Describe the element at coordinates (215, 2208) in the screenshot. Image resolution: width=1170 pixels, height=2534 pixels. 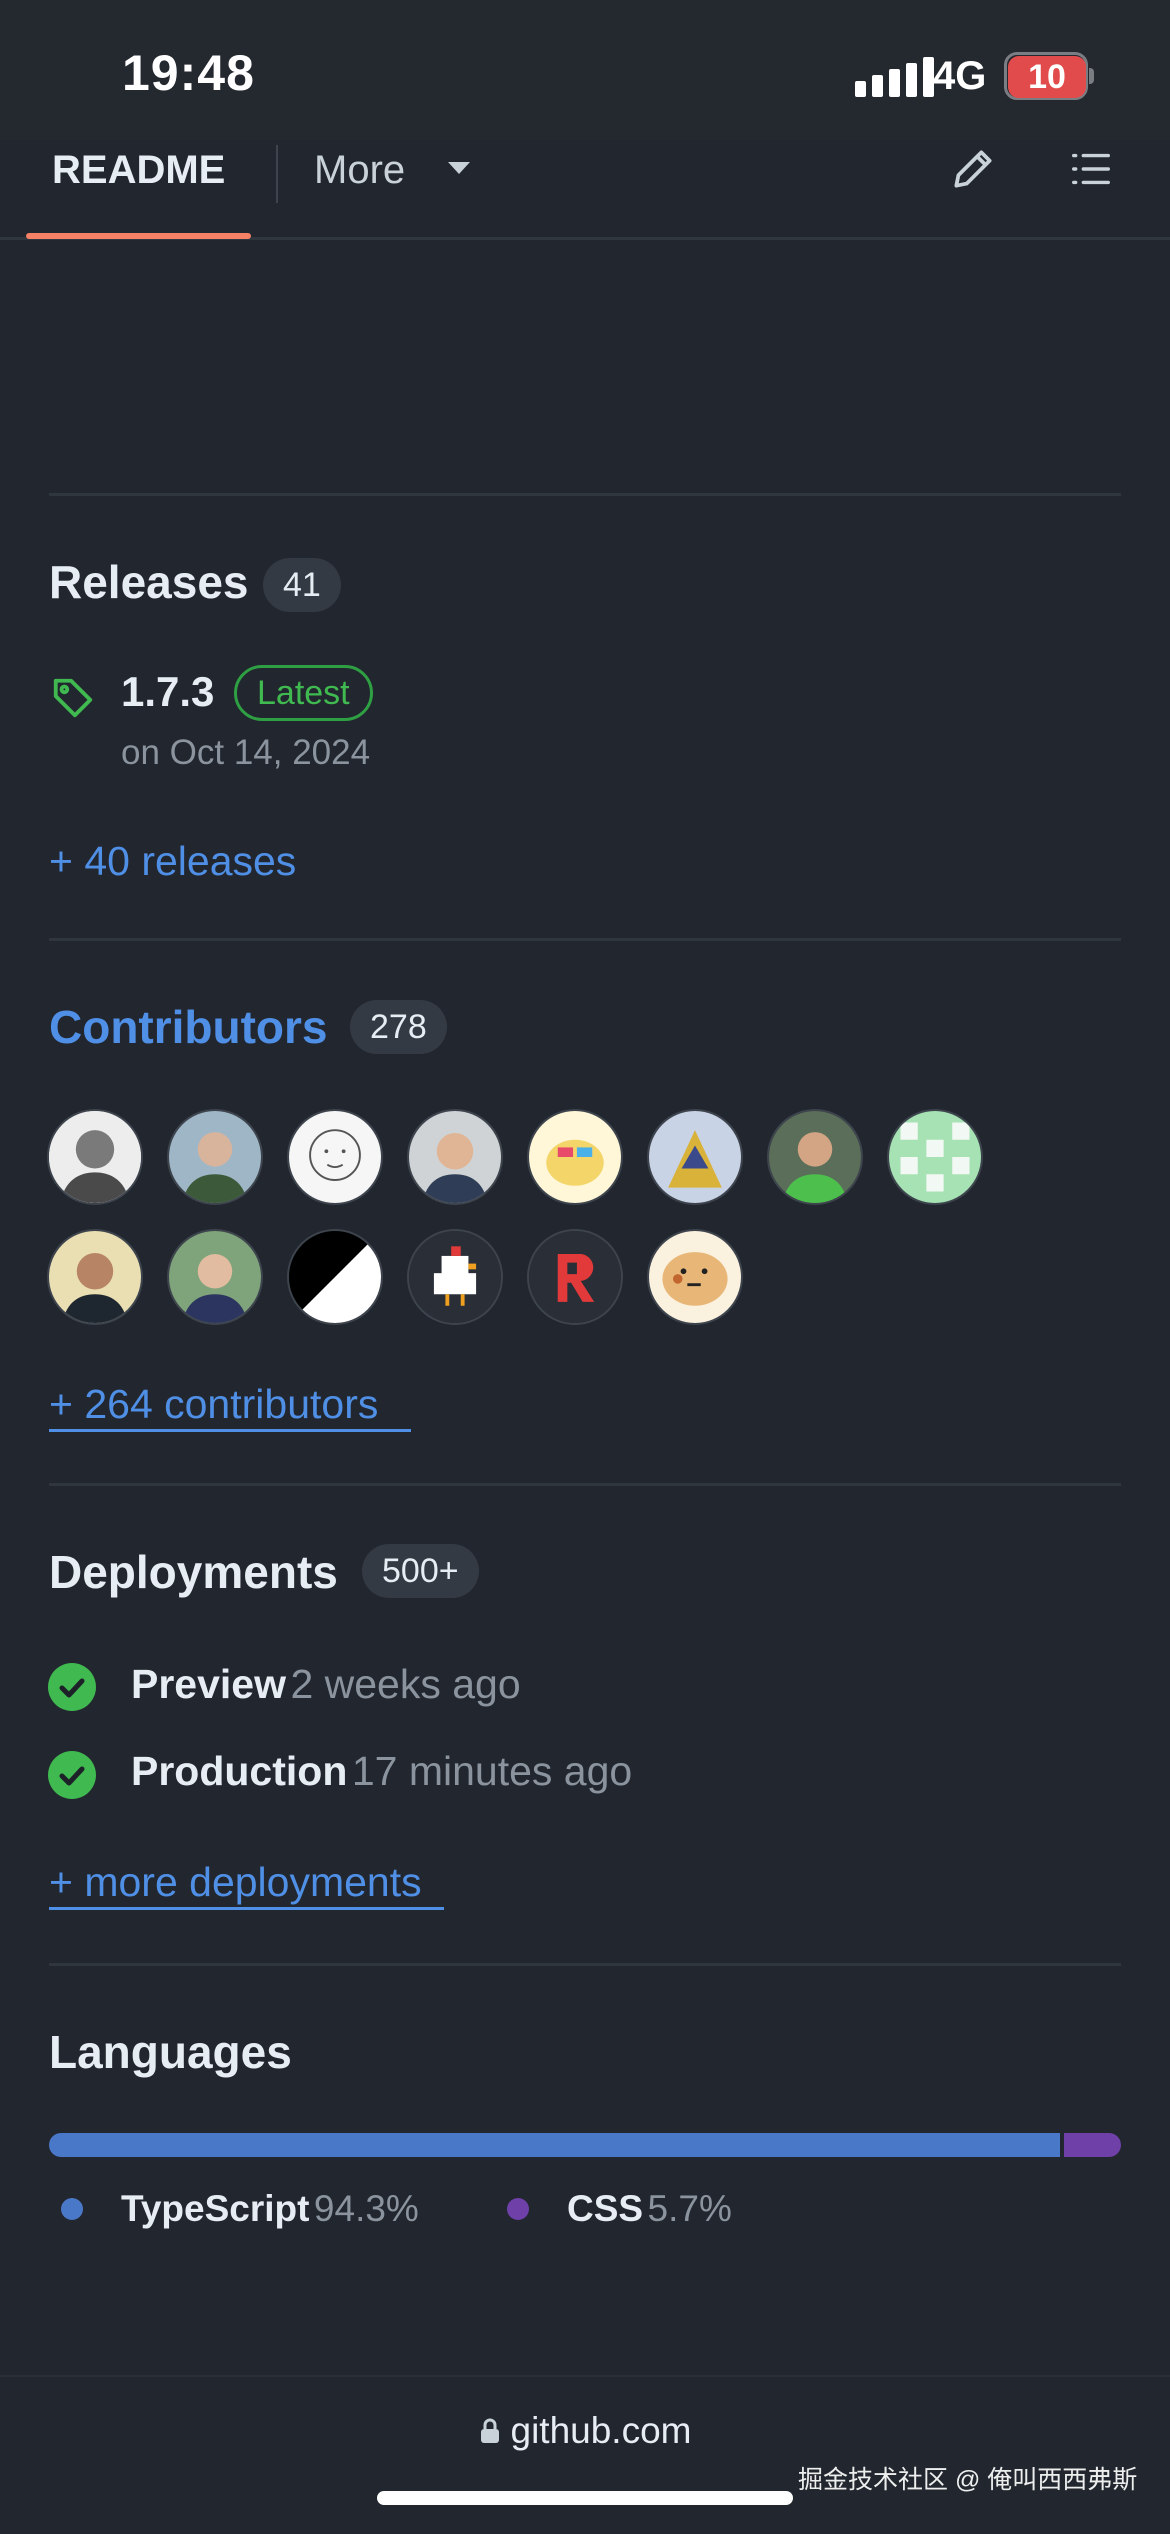
I see `language-name: TypeScript` at that location.